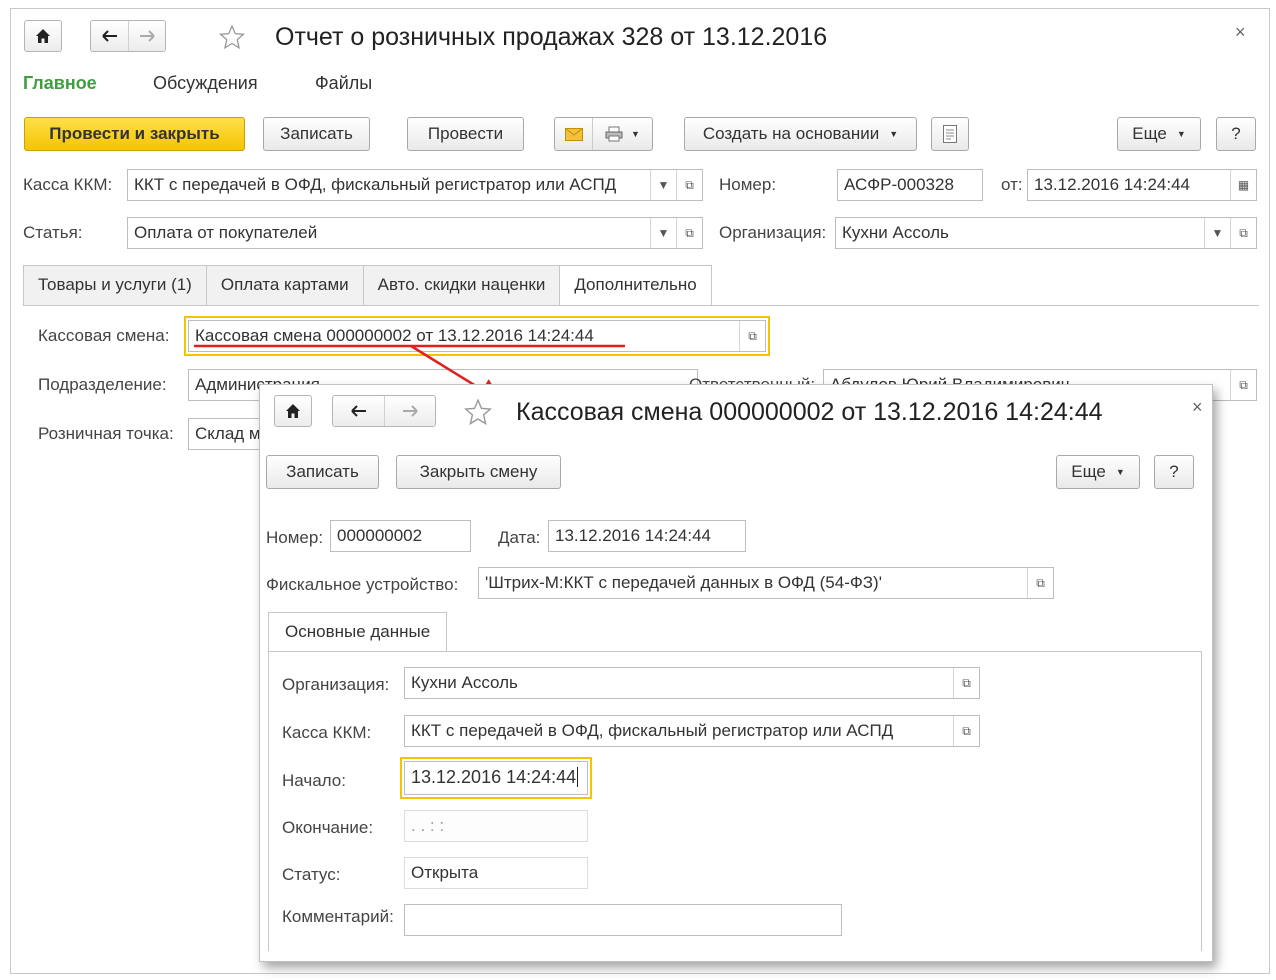 The width and height of the screenshot is (1276, 980). Describe the element at coordinates (478, 412) in the screenshot. I see `star-icon` at that location.